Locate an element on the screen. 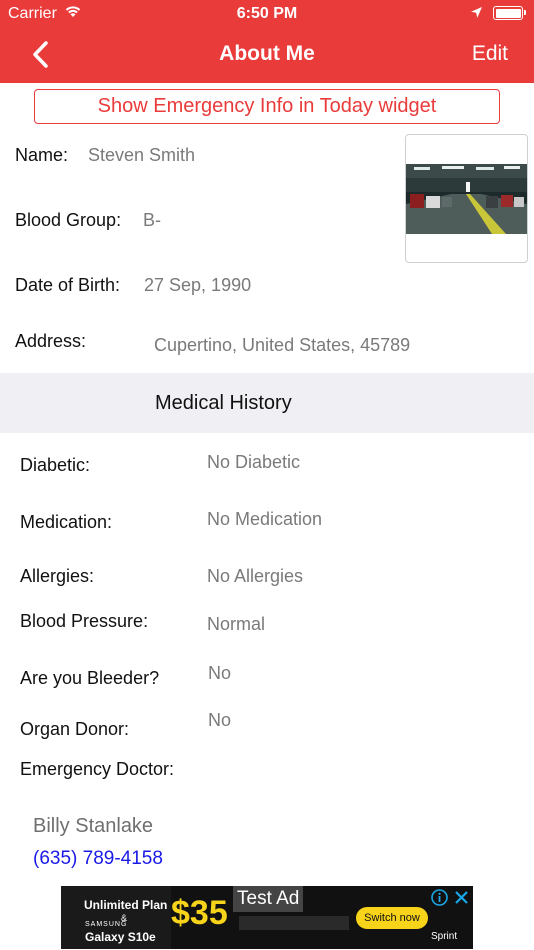  profile-photo is located at coordinates (466, 198).